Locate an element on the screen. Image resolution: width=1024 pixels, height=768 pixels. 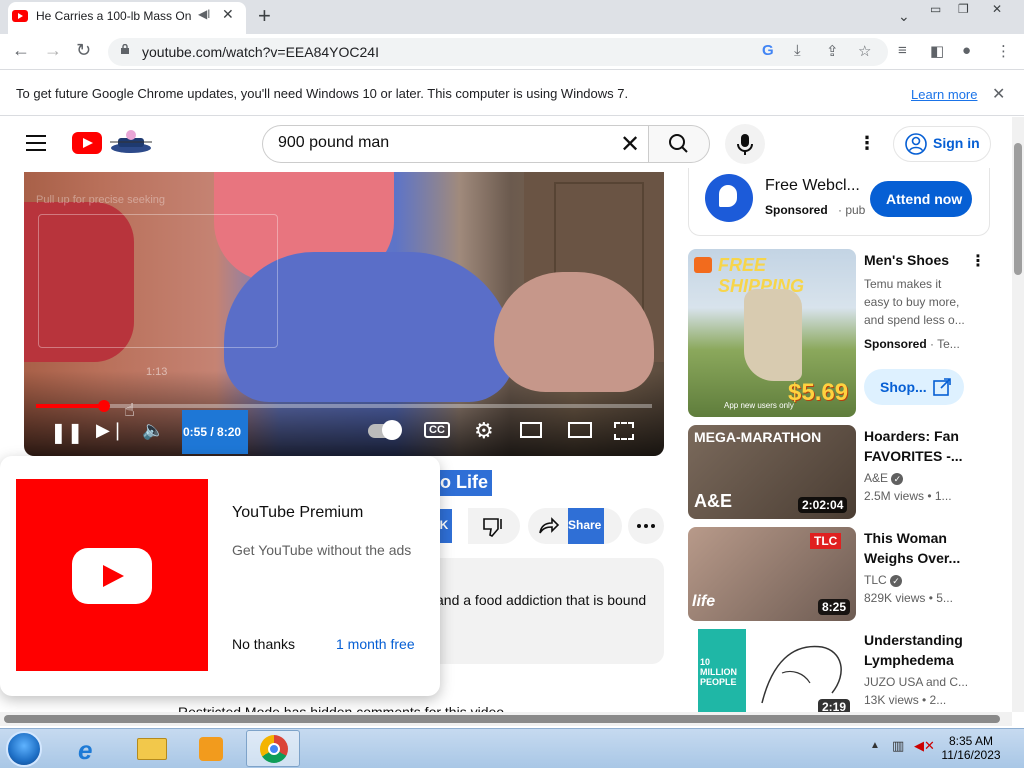
more-horizontal-icon is located at coordinates (646, 526).